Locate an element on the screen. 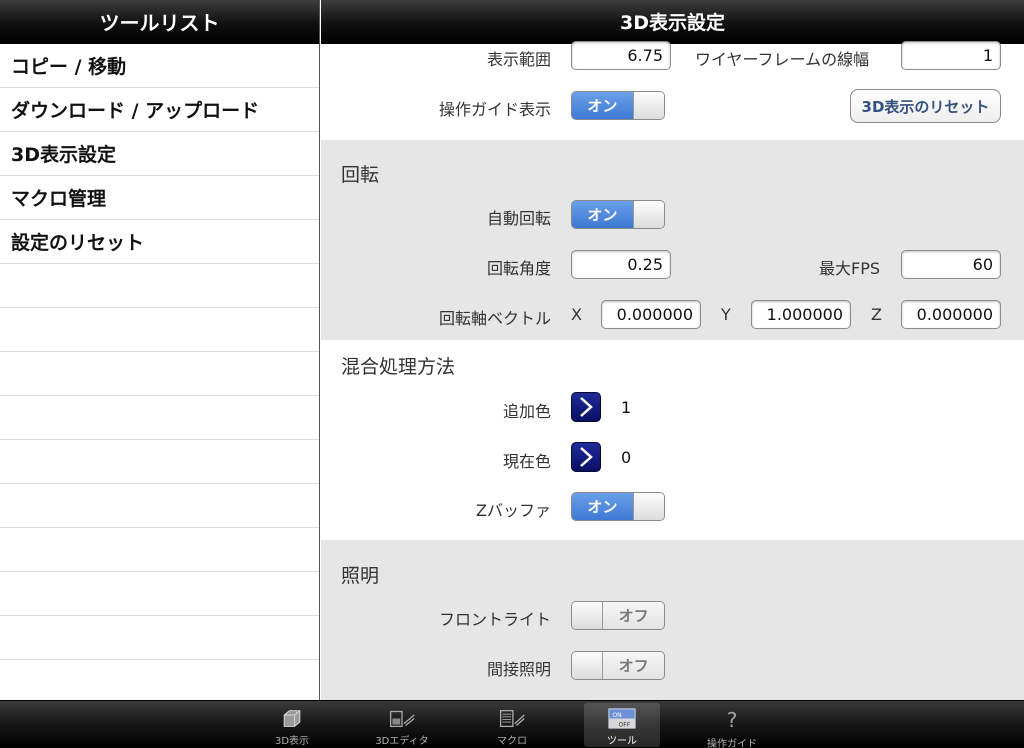 The image size is (1024, 748). guide-toggle: オン is located at coordinates (618, 105).